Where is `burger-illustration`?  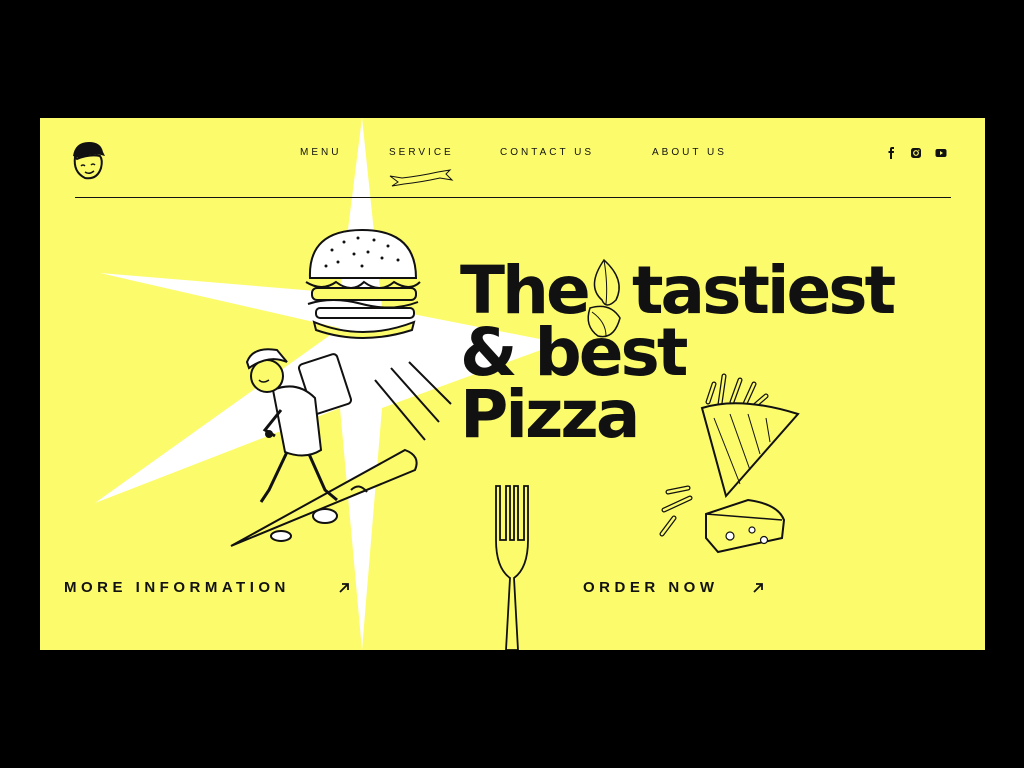
burger-illustration is located at coordinates (363, 283).